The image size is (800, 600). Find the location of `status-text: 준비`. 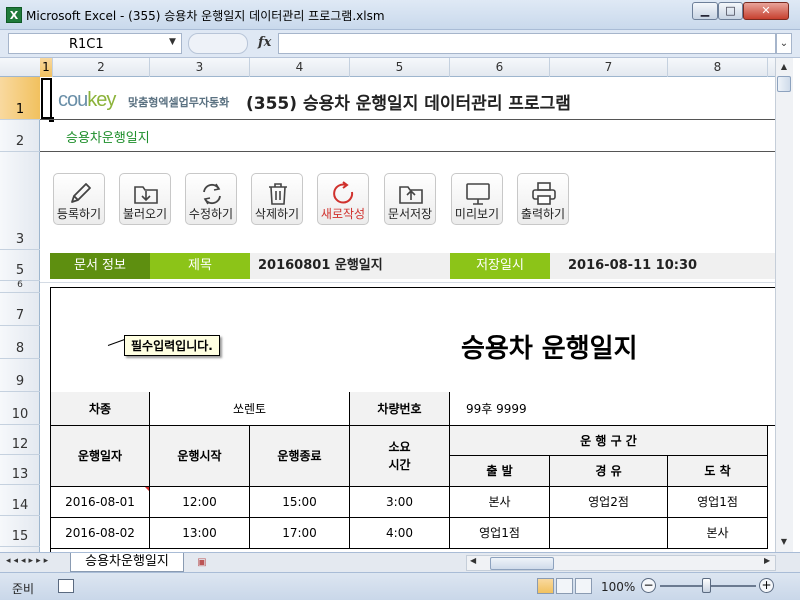

status-text: 준비 is located at coordinates (23, 589).